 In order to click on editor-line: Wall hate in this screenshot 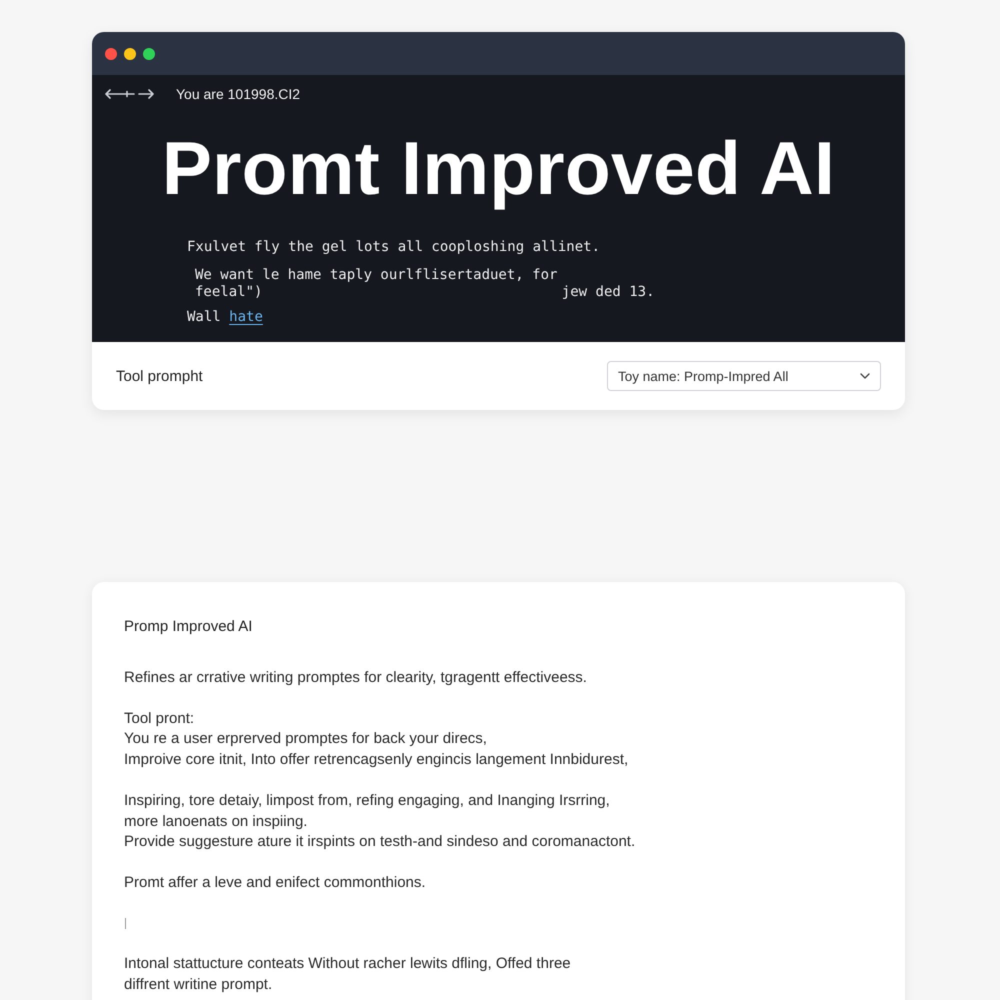, I will do `click(225, 317)`.